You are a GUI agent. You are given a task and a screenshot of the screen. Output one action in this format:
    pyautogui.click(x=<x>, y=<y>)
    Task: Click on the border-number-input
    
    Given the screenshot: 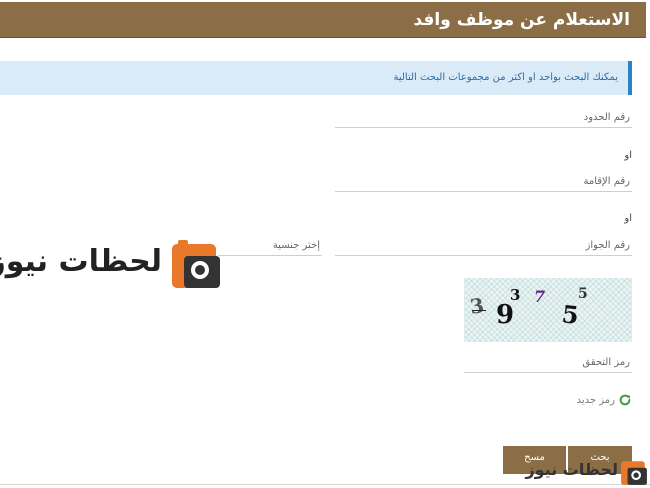 What is the action you would take?
    pyautogui.click(x=483, y=117)
    